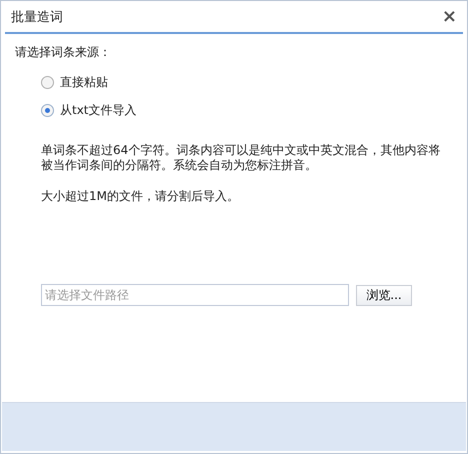 This screenshot has width=468, height=454. I want to click on file-path-field: 请选择文件路径, so click(195, 295).